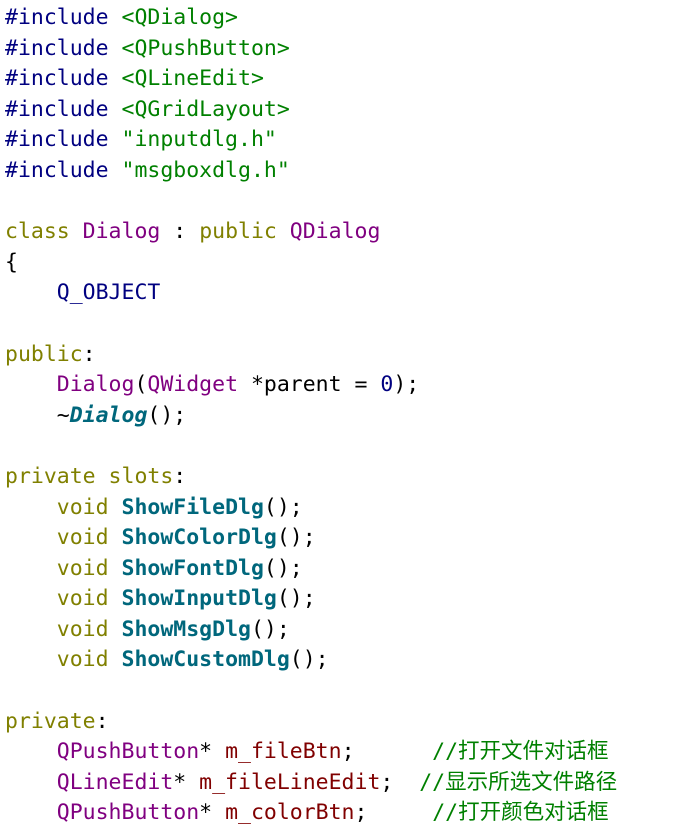 This screenshot has width=690, height=837. What do you see at coordinates (346, 599) in the screenshot?
I see `code-line: void ShowInputDlg();` at bounding box center [346, 599].